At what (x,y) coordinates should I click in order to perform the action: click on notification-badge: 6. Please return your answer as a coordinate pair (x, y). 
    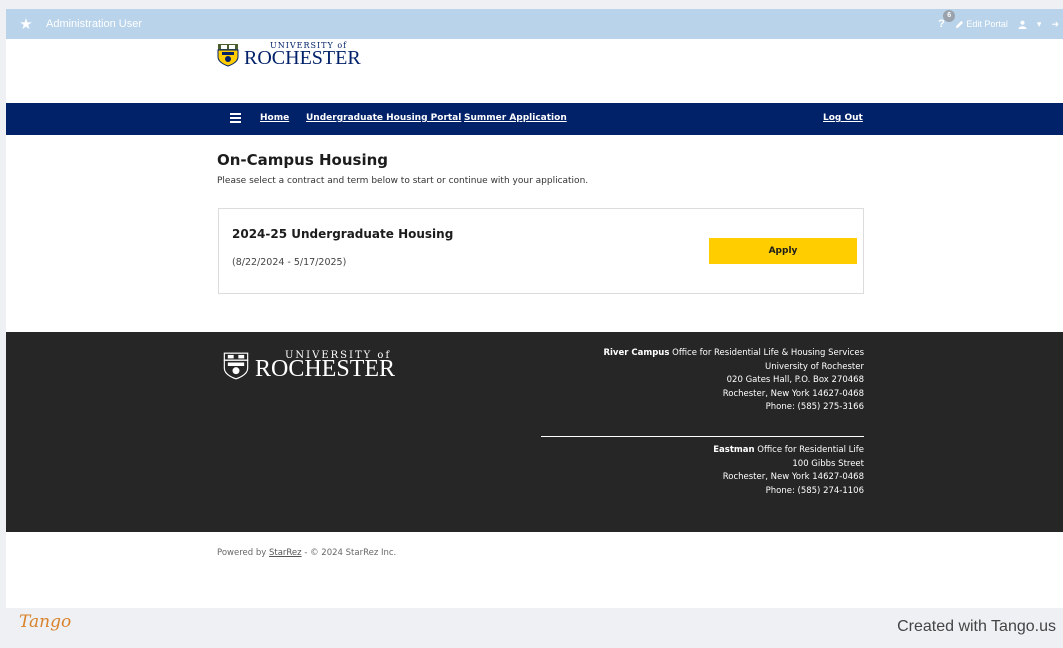
    Looking at the image, I should click on (949, 16).